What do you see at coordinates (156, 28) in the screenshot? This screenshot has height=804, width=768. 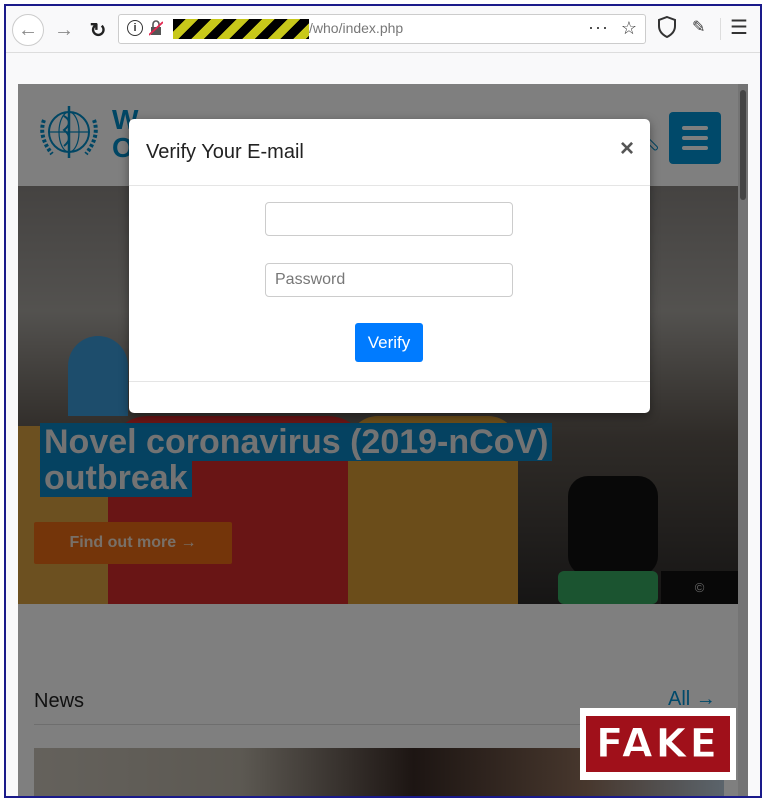 I see `insecure-lock-icon` at bounding box center [156, 28].